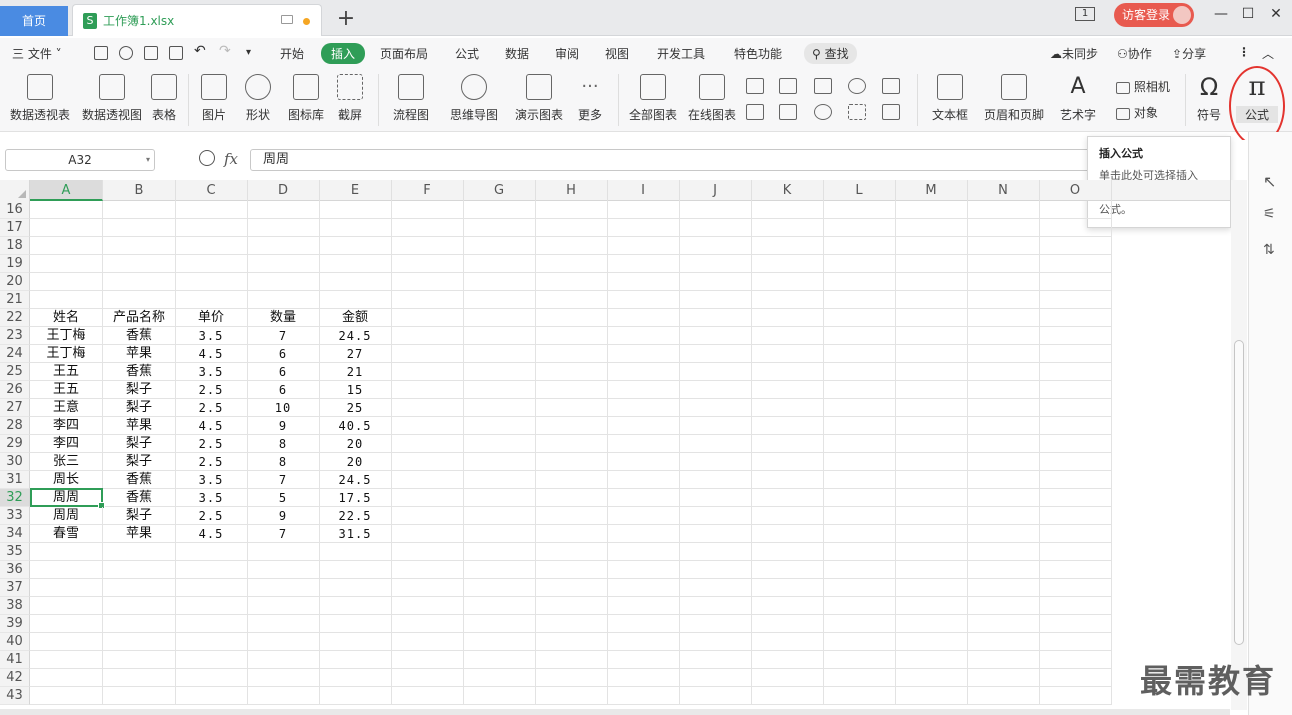  Describe the element at coordinates (427, 498) in the screenshot. I see `cell-f32` at that location.